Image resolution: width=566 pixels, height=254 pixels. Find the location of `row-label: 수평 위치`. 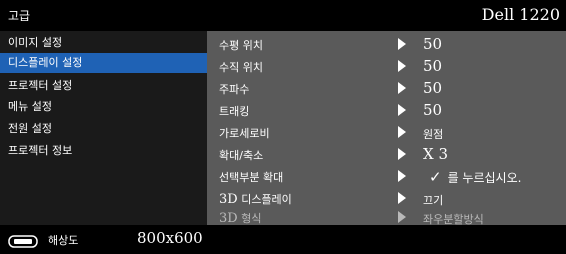

row-label: 수평 위치 is located at coordinates (241, 45).